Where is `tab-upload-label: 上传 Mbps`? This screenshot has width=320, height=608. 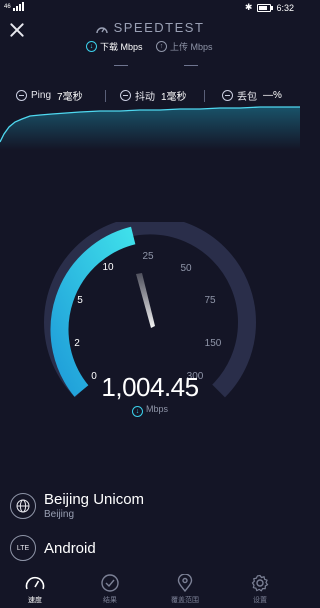
tab-upload-label: 上传 Mbps is located at coordinates (191, 47).